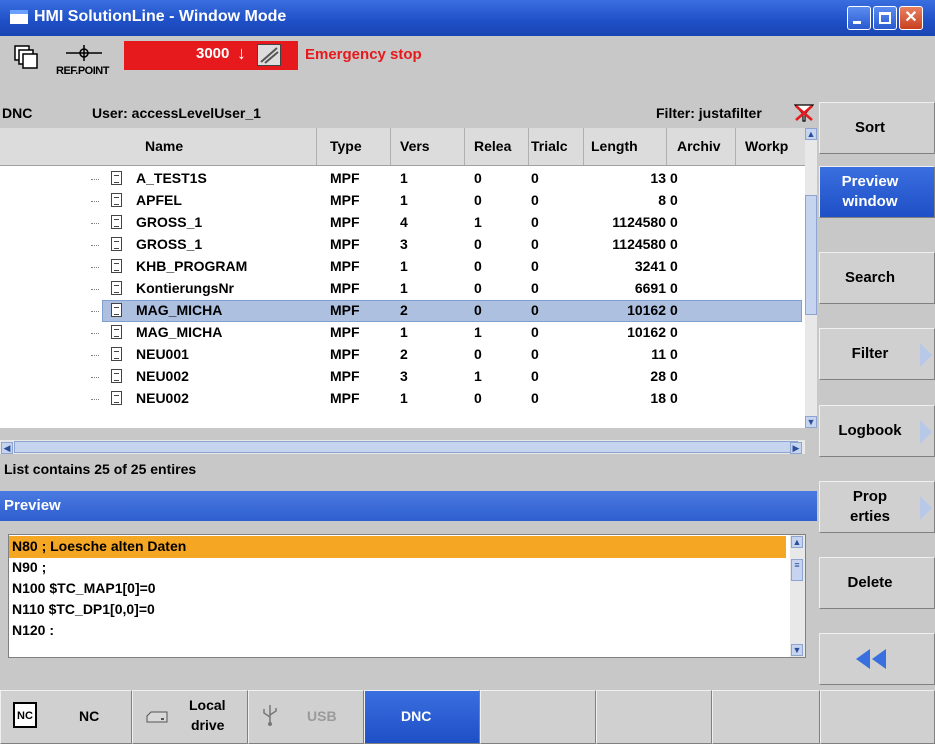 This screenshot has width=935, height=744. I want to click on cell-length: 28, so click(658, 376).